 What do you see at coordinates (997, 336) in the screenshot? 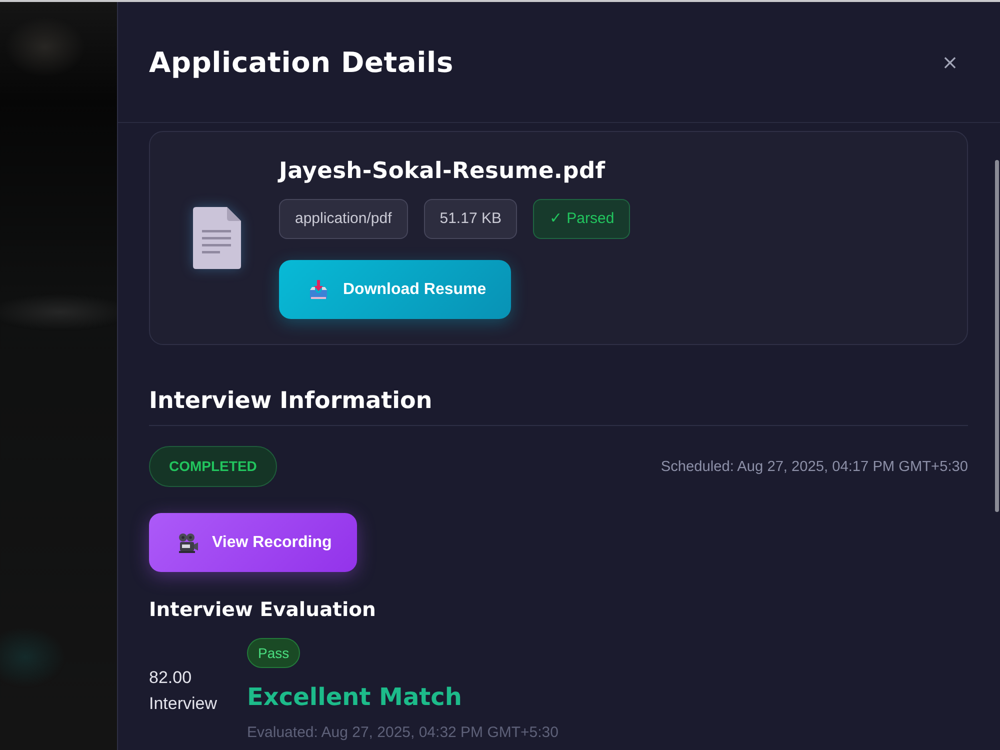
I see `scrollbar-thumb` at bounding box center [997, 336].